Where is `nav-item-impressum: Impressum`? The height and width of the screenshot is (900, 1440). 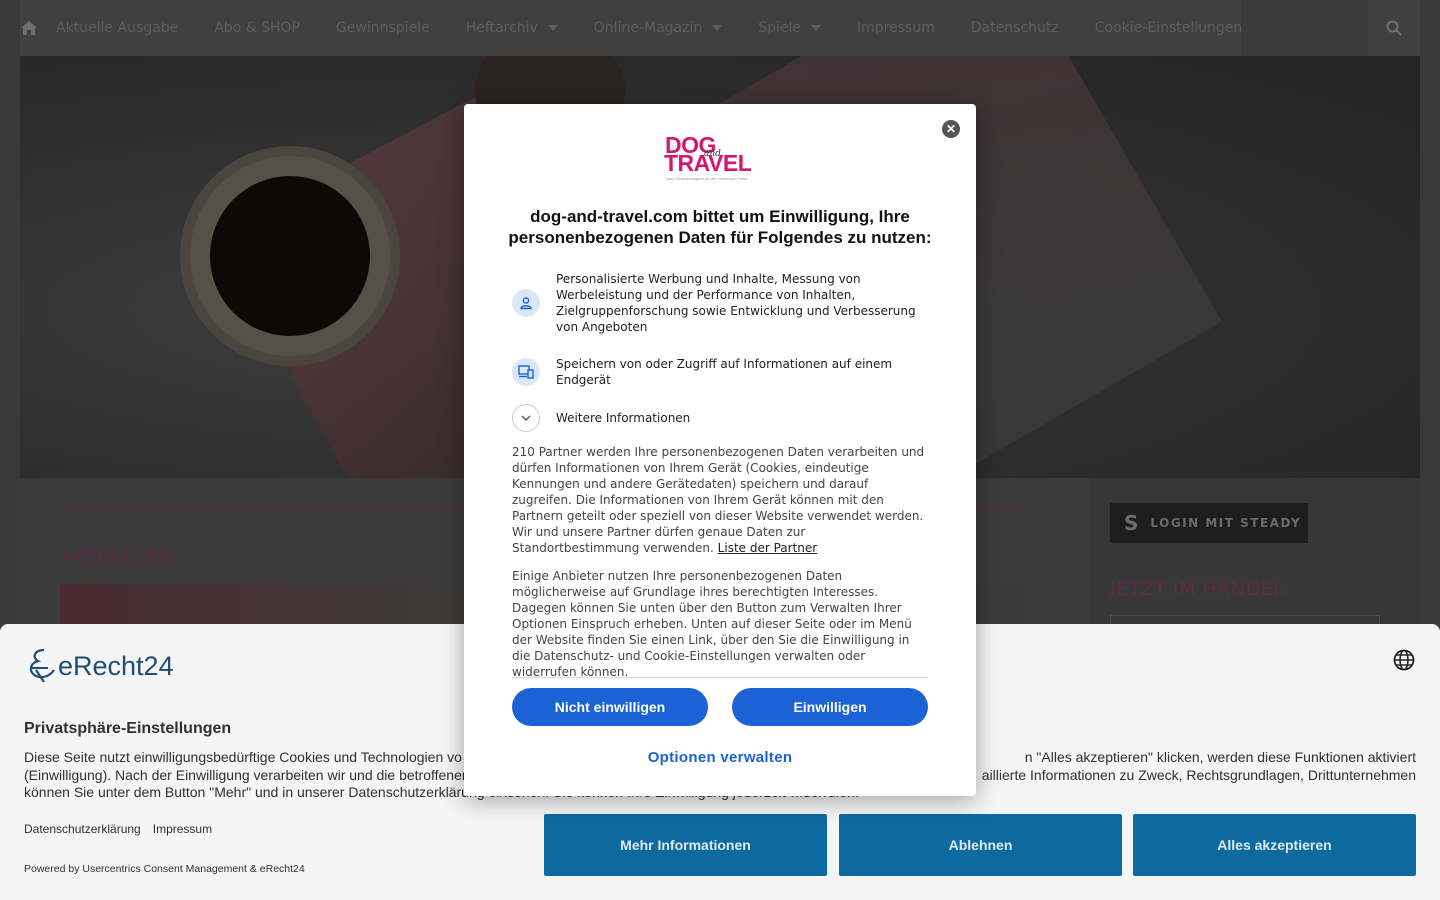
nav-item-impressum: Impressum is located at coordinates (896, 28).